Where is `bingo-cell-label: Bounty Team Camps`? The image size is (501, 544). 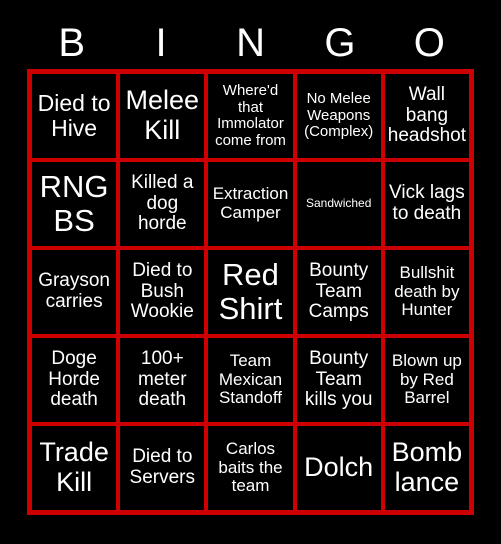 bingo-cell-label: Bounty Team Camps is located at coordinates (338, 291).